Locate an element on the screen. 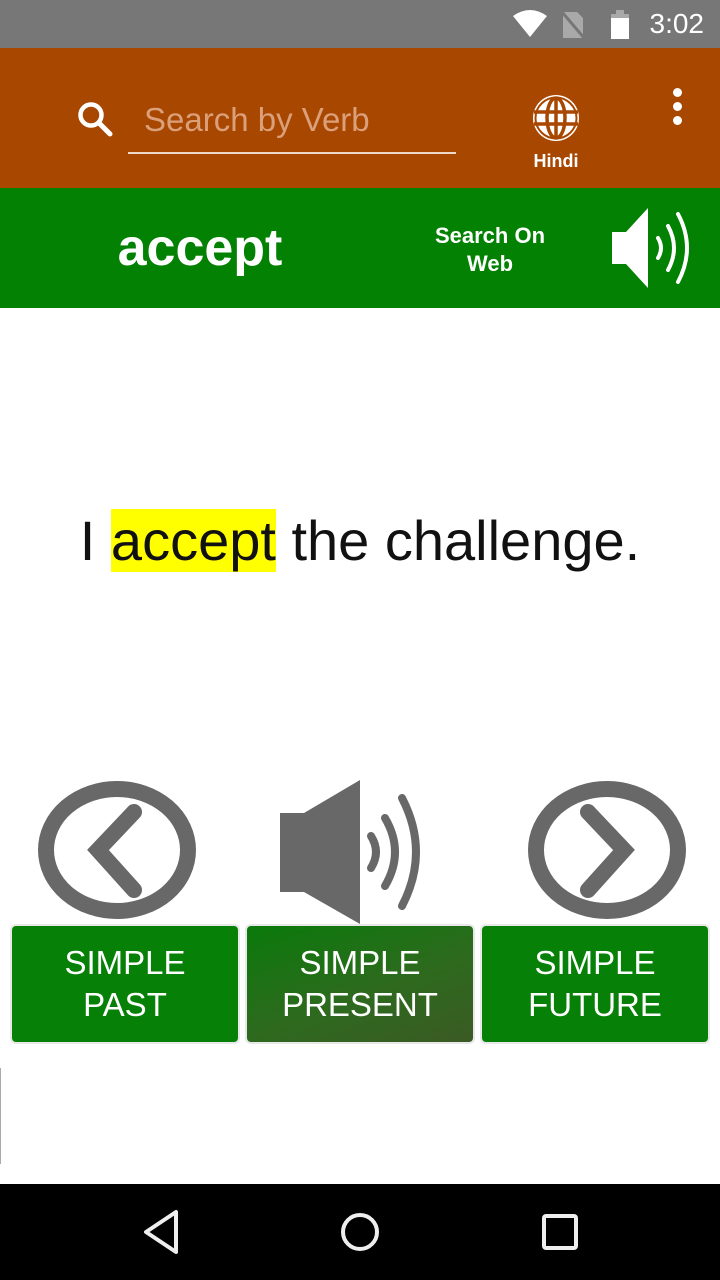 The image size is (720, 1280). tense-simple-future-button: SIMPLE FUTURE is located at coordinates (595, 984).